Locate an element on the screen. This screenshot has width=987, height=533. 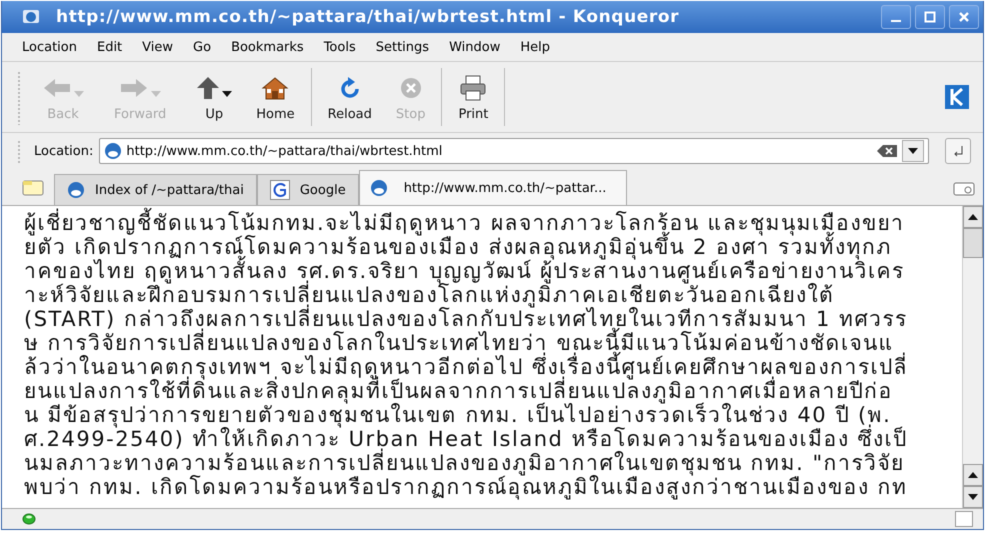
location-label: Location: is located at coordinates (64, 151).